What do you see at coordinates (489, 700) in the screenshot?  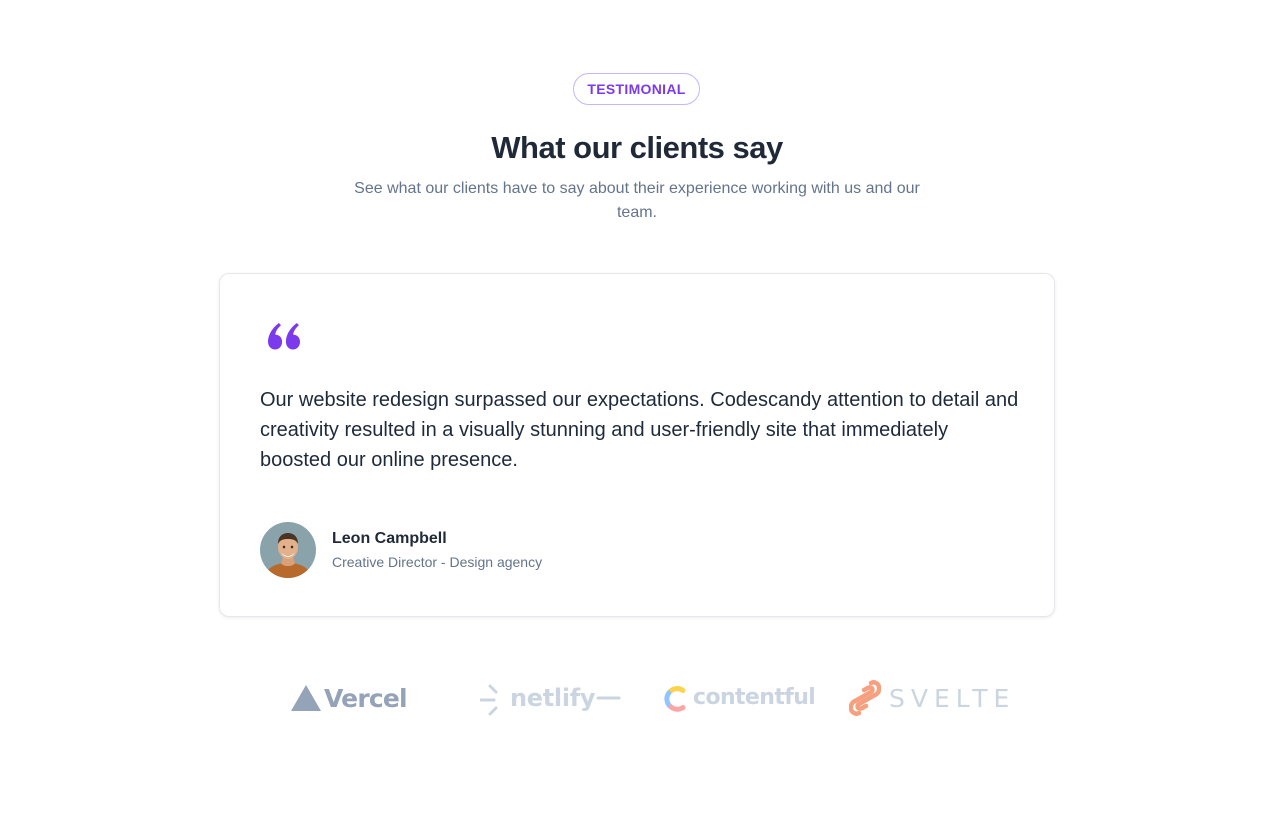 I see `netlify-icon` at bounding box center [489, 700].